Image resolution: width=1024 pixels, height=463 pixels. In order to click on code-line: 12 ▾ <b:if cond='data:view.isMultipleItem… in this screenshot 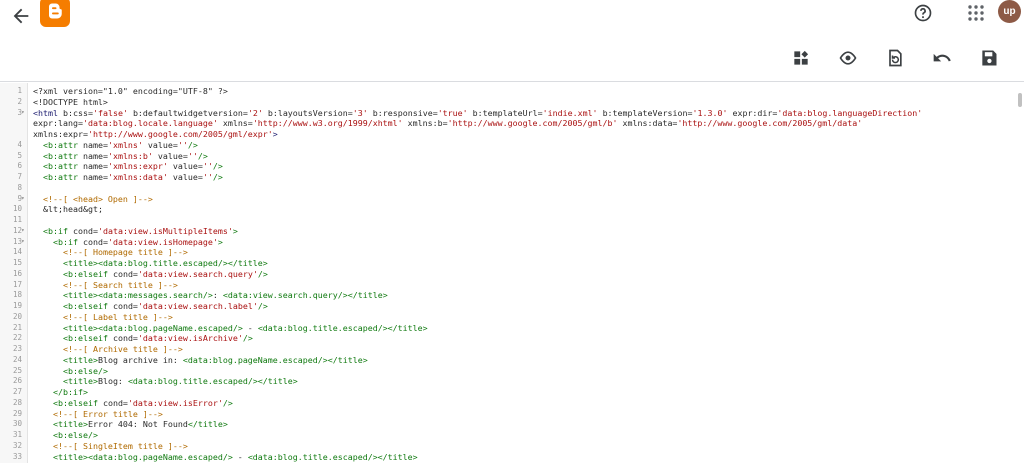, I will do `click(509, 231)`.